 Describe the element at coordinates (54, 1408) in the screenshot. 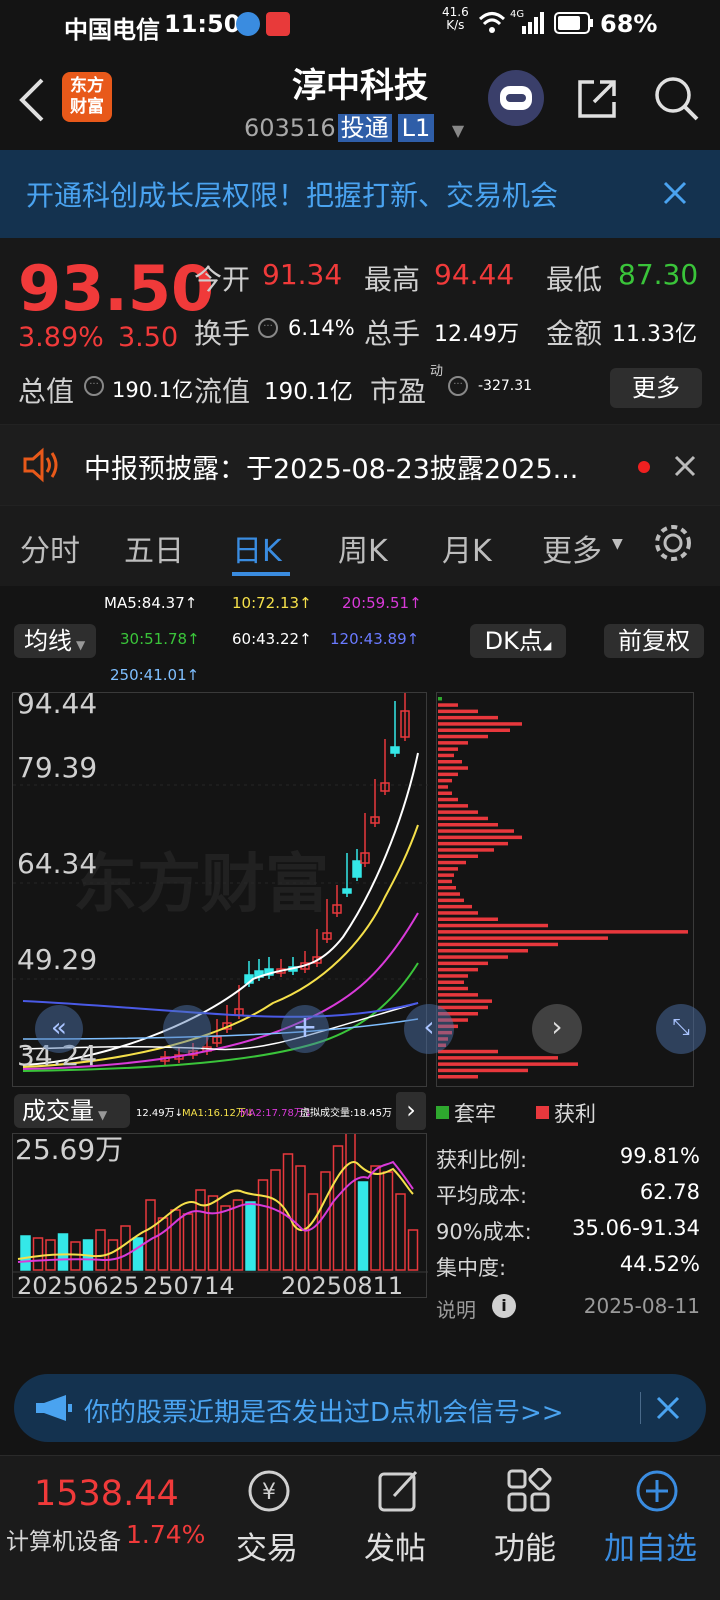

I see `megaphone-icon` at that location.